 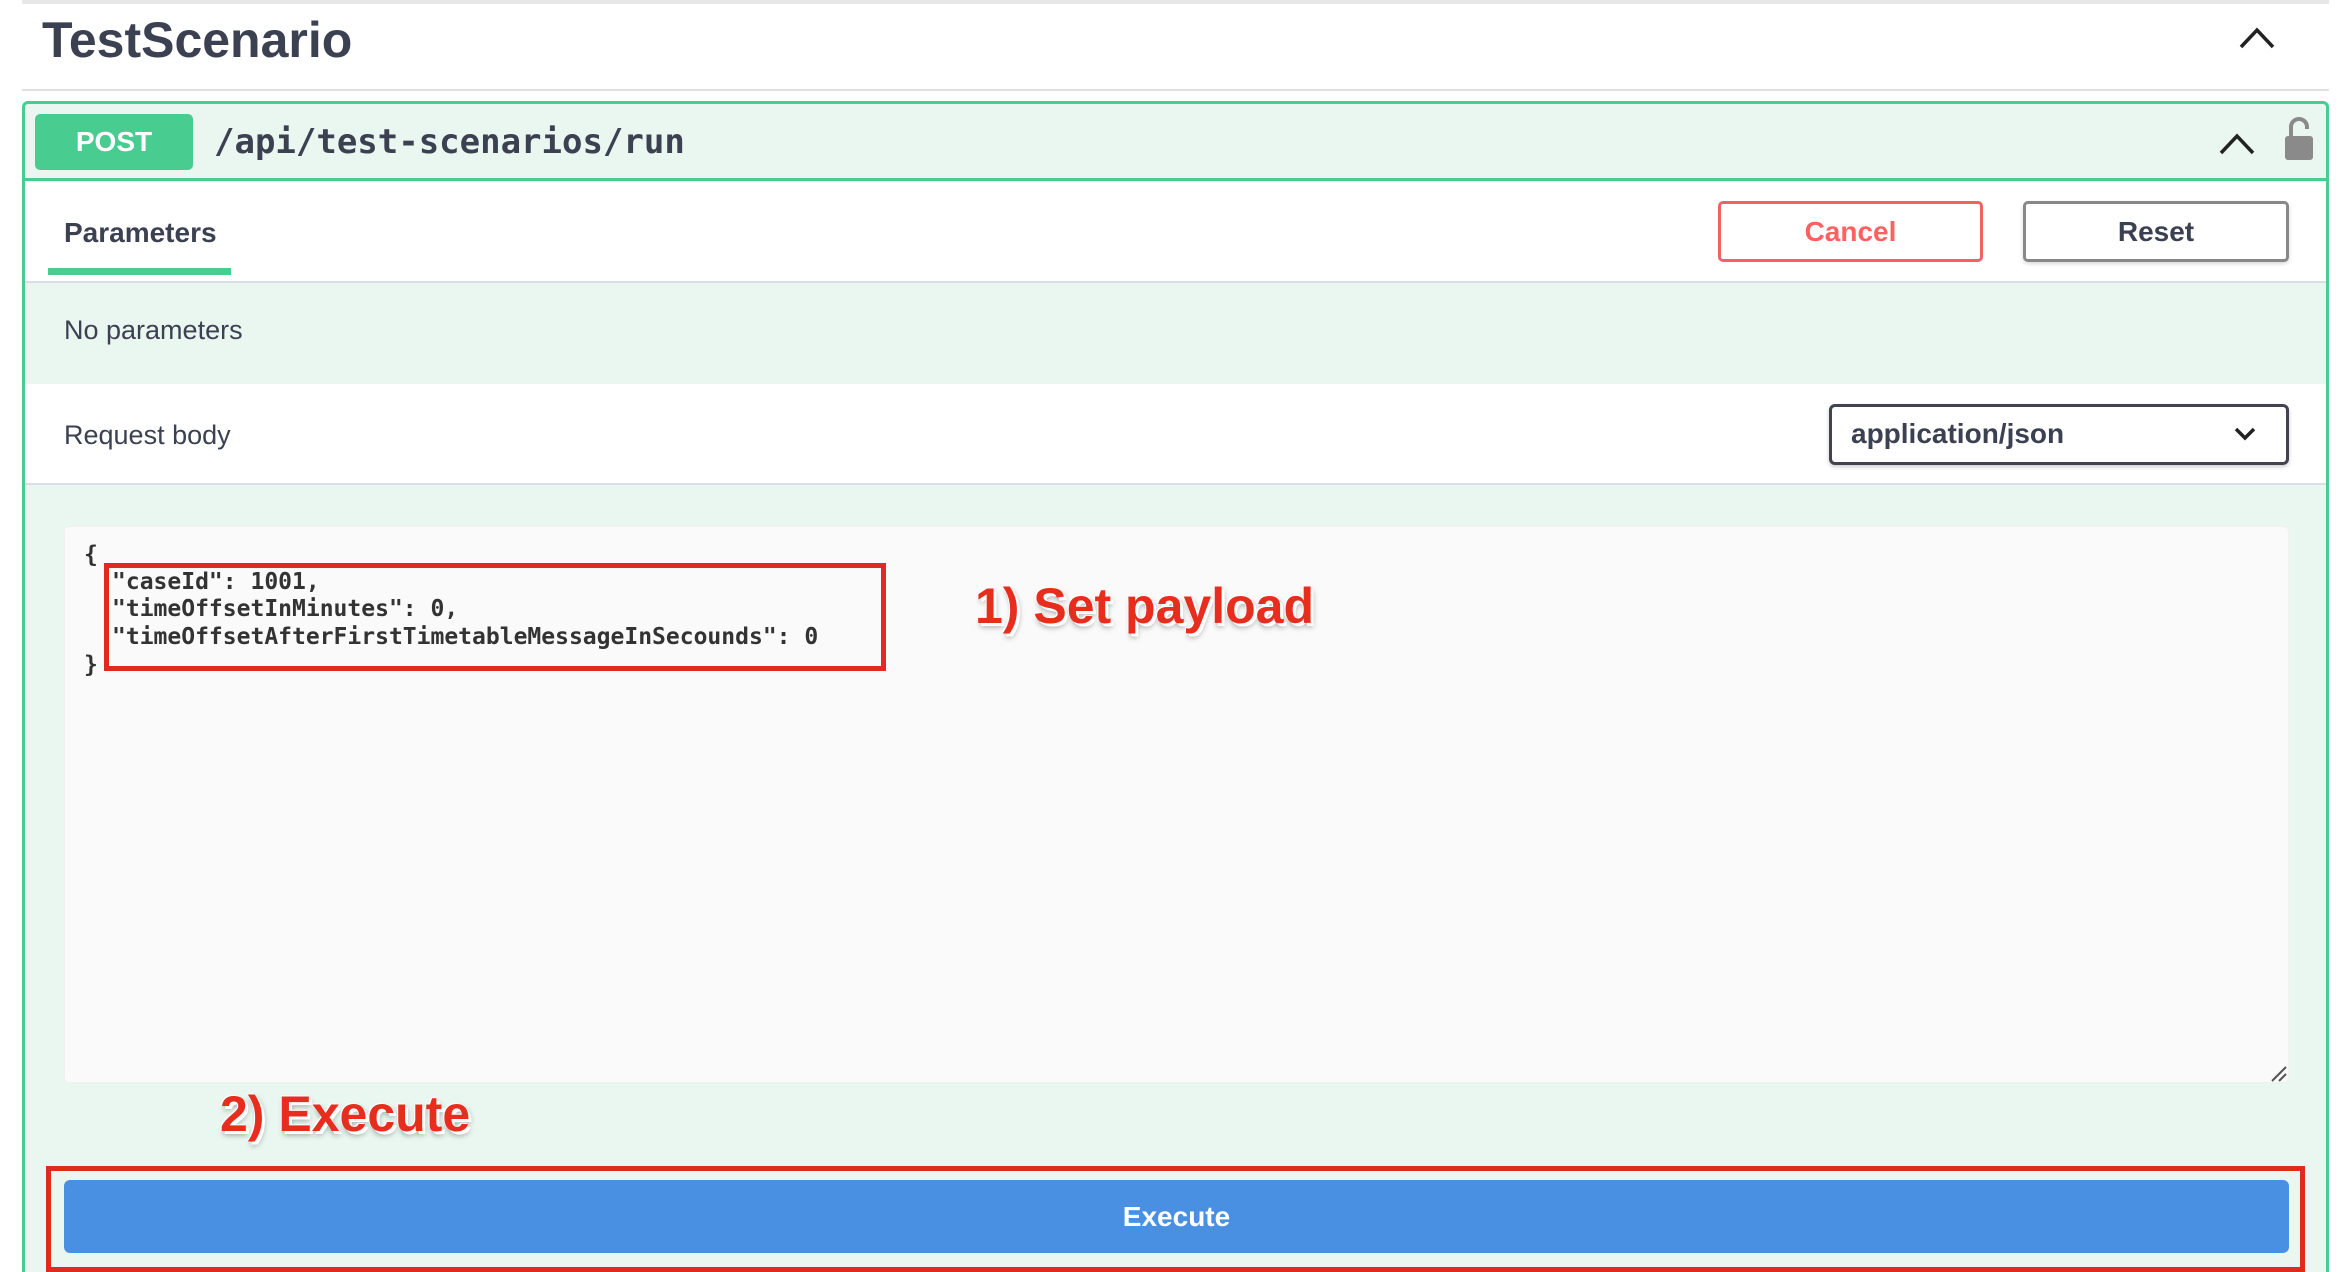 I want to click on chevron-down-icon, so click(x=2245, y=434).